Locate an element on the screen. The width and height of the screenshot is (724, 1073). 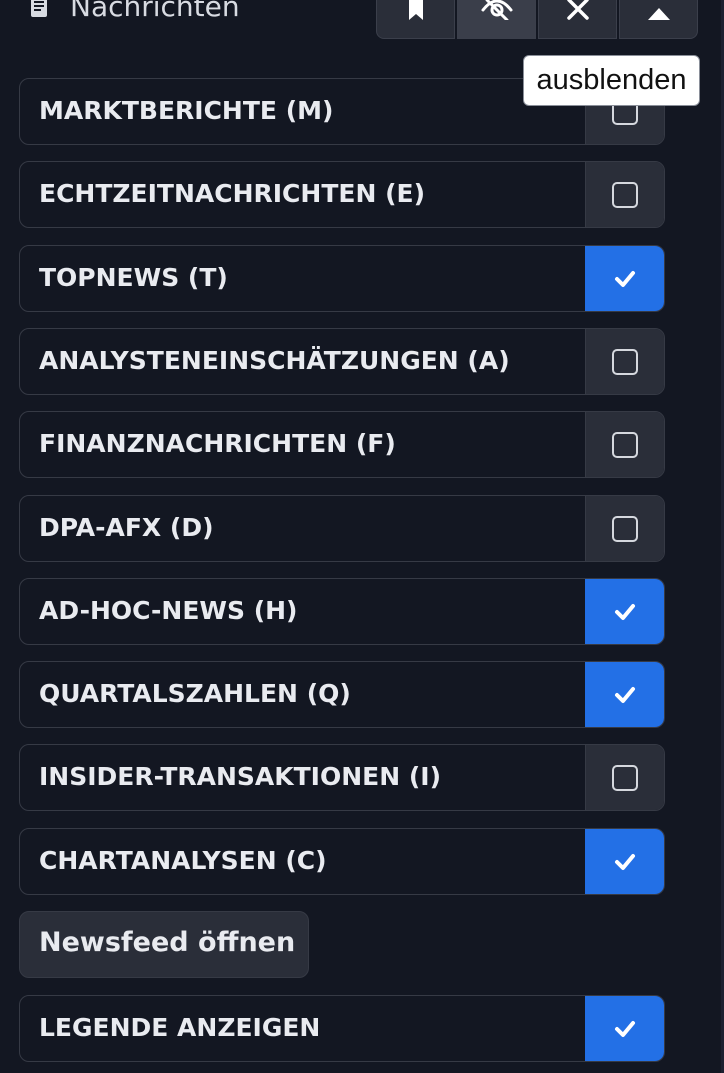
panel-toolbar is located at coordinates (537, 19).